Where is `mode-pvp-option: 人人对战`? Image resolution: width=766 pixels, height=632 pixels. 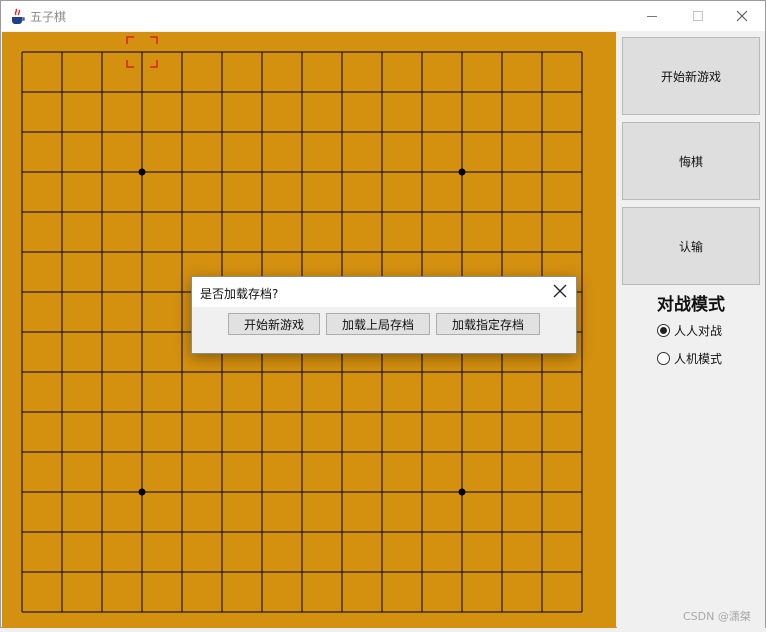 mode-pvp-option: 人人对战 is located at coordinates (689, 330).